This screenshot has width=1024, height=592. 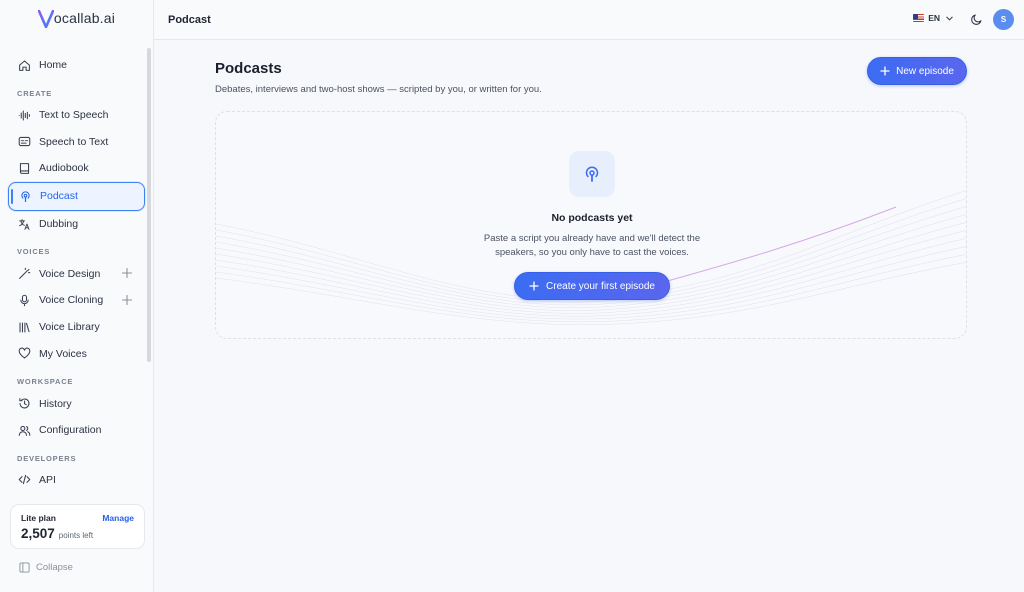 I want to click on language-selector: EN, so click(x=933, y=18).